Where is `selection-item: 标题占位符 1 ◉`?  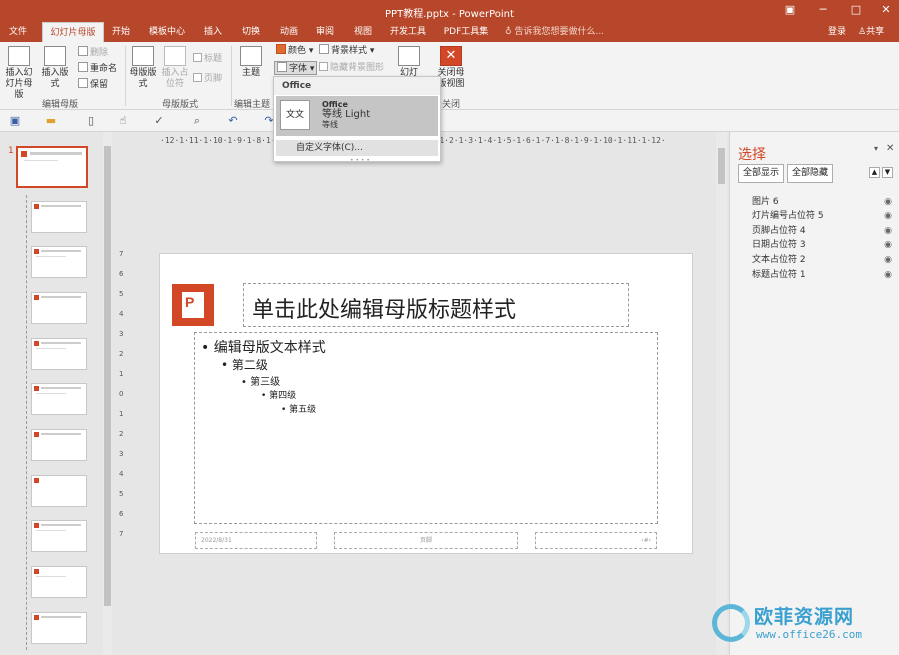 selection-item: 标题占位符 1 ◉ is located at coordinates (822, 275).